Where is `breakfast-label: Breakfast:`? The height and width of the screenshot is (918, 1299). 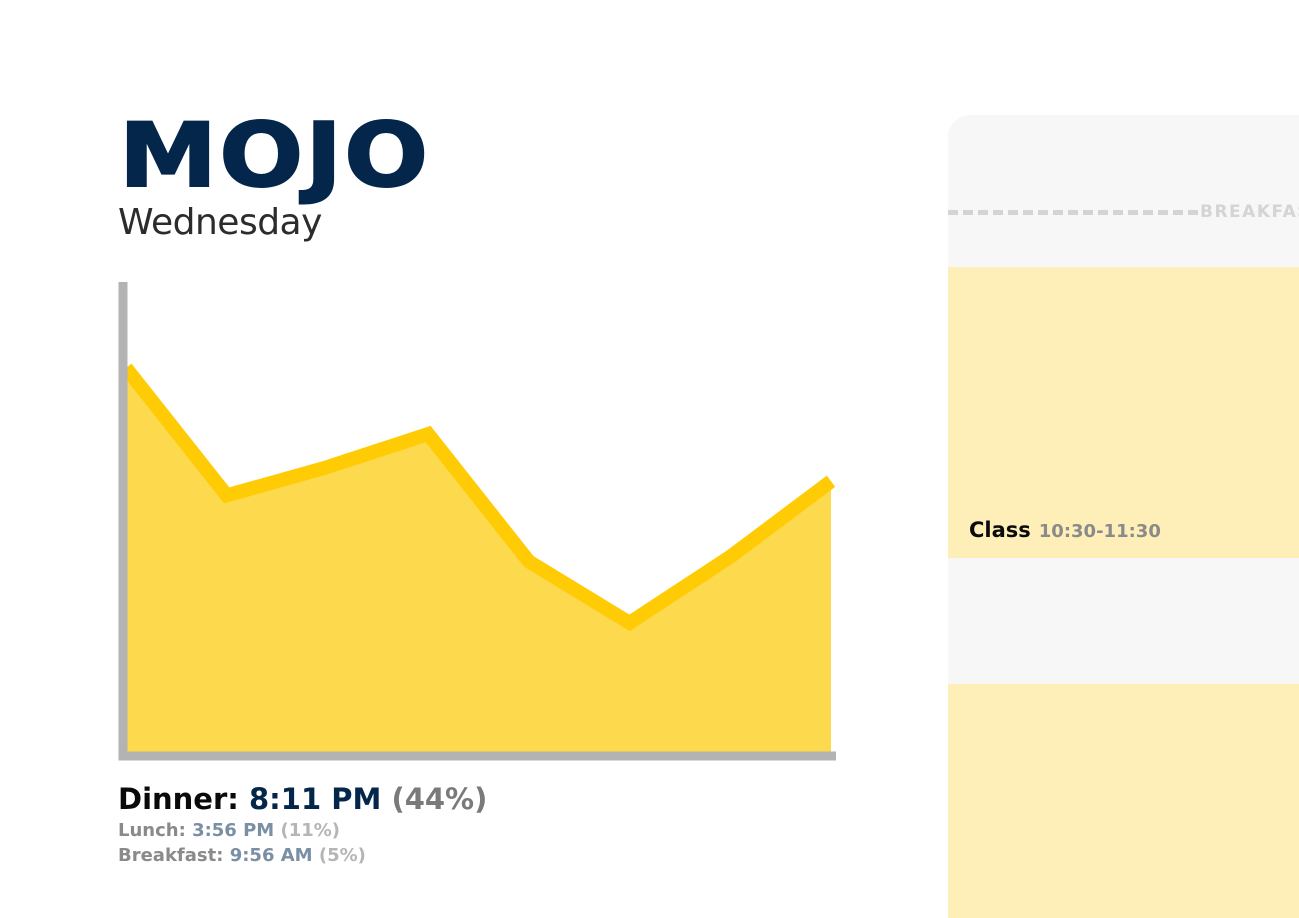
breakfast-label: Breakfast: is located at coordinates (171, 855).